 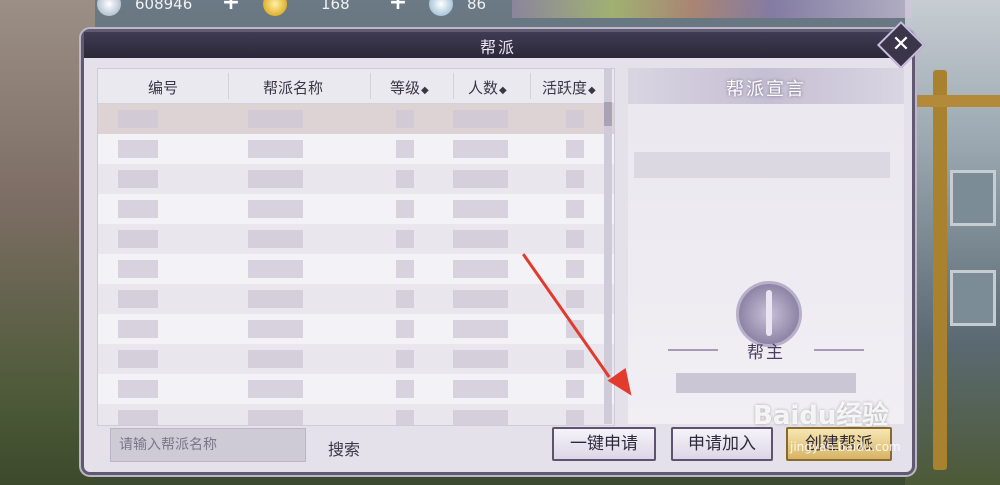 I want to click on gold-amount: 168, so click(x=335, y=6).